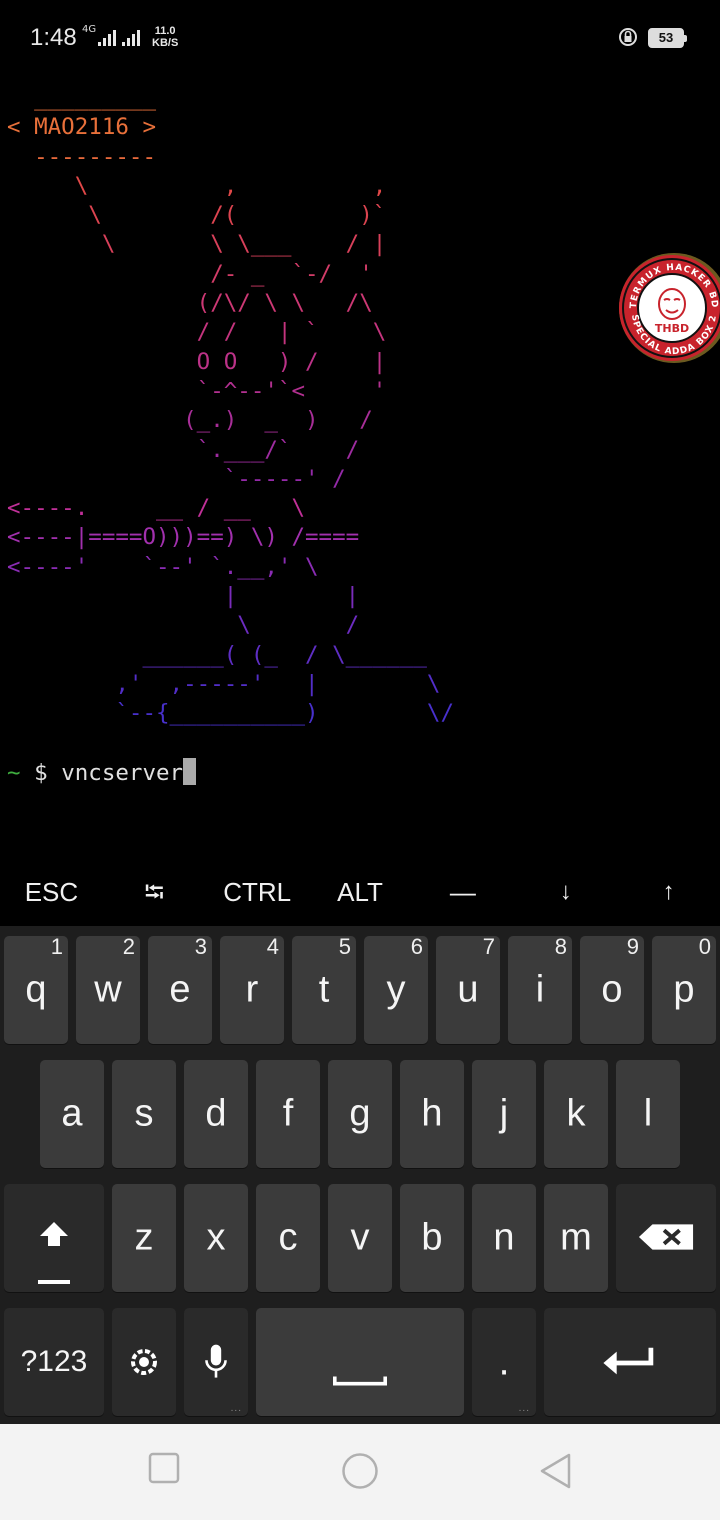 The image size is (720, 1520). Describe the element at coordinates (156, 508) in the screenshot. I see `ascii-art-line: <----. __ / __ \` at that location.